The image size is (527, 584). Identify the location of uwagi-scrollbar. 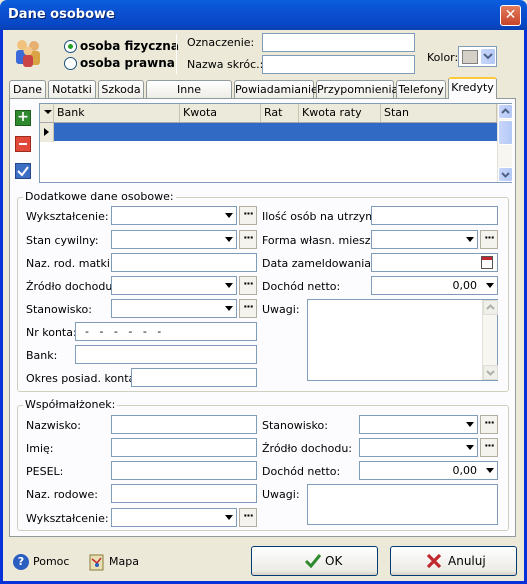
(490, 340).